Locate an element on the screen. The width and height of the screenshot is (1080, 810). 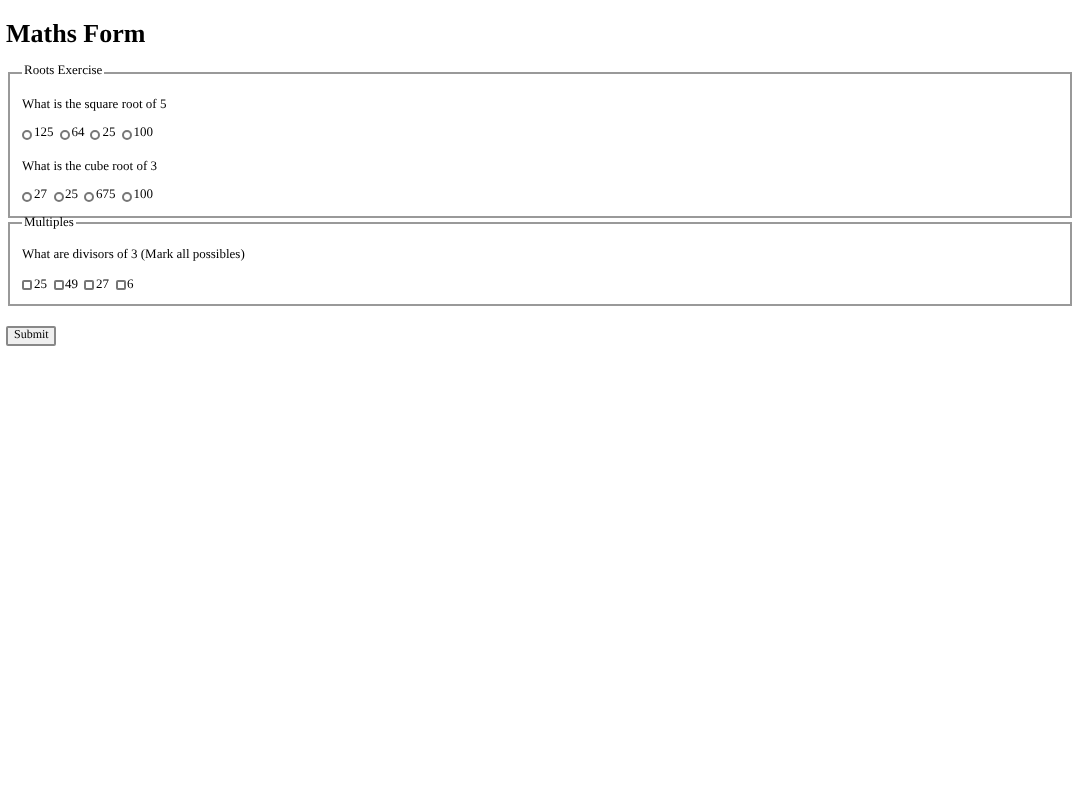
form-title: Maths Form is located at coordinates (76, 34).